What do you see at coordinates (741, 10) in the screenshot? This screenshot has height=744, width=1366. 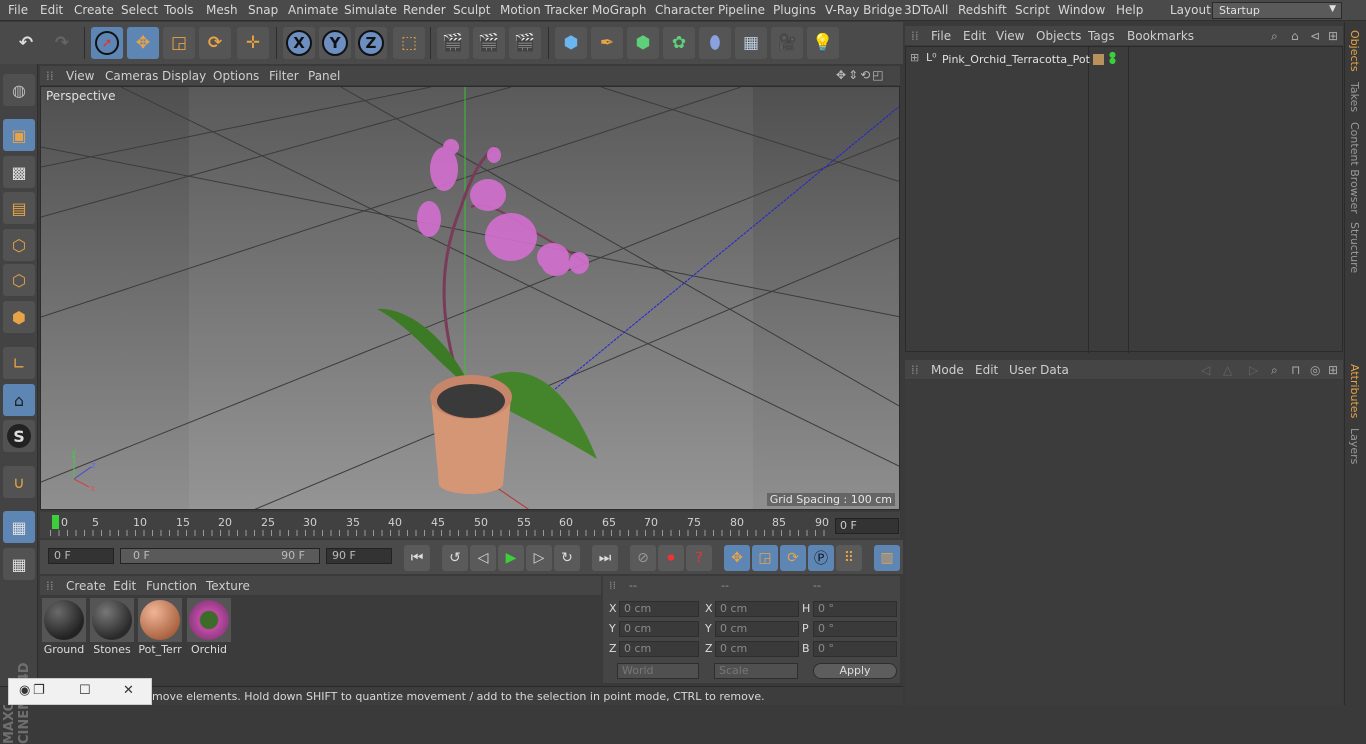 I see `menu-pipeline: Pipeline` at bounding box center [741, 10].